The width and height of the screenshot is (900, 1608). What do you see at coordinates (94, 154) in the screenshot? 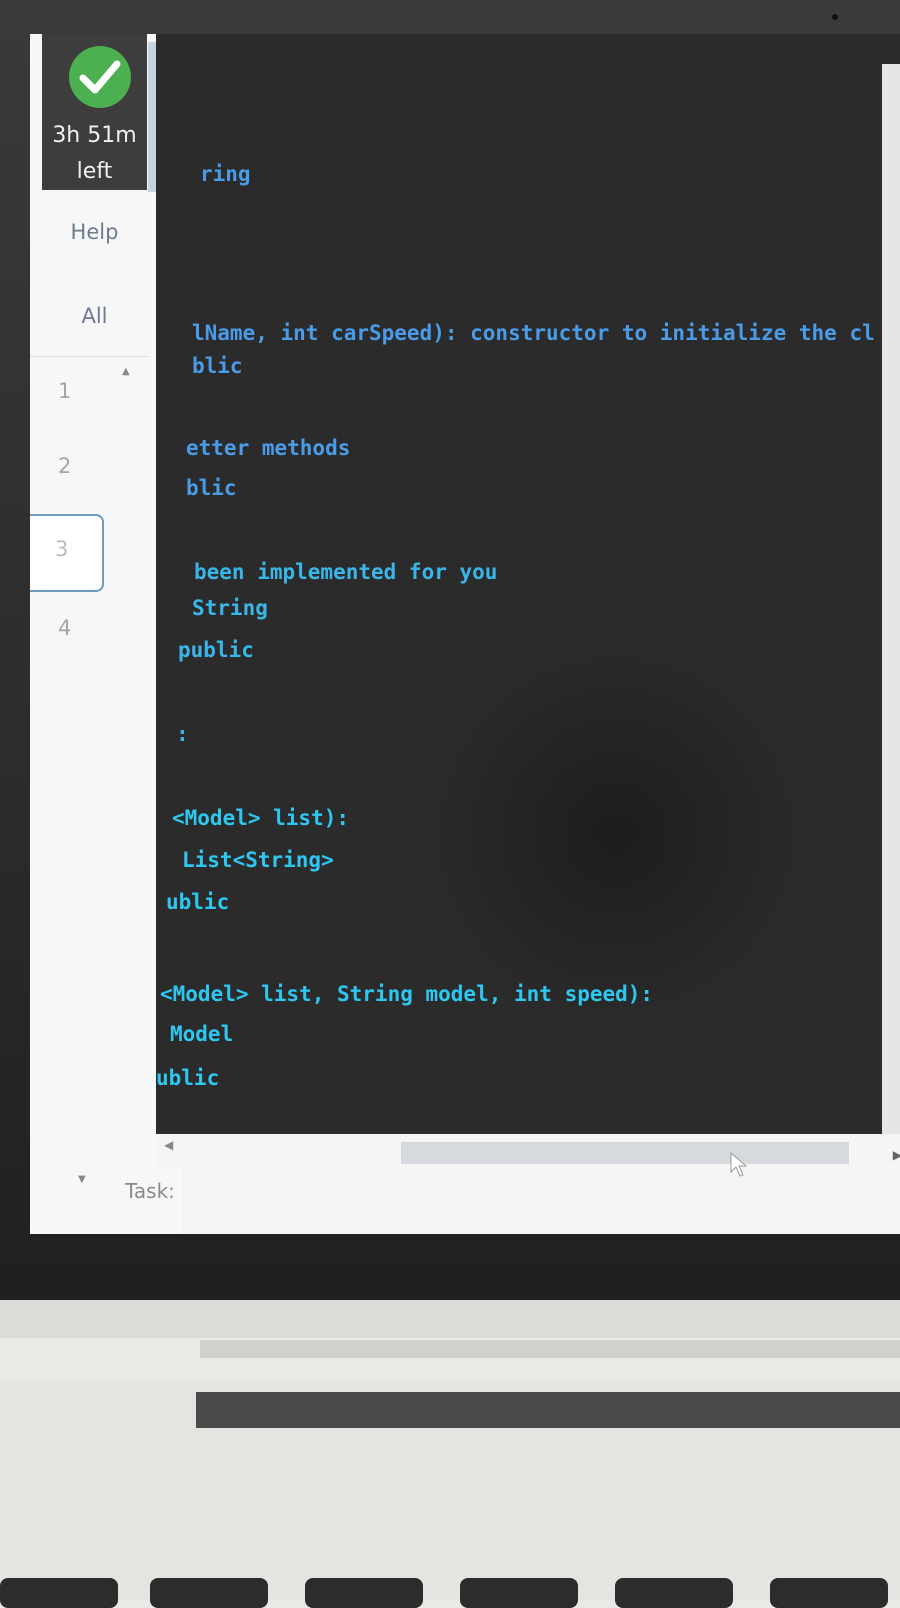
I see `time-remaining: 3h 51m left` at bounding box center [94, 154].